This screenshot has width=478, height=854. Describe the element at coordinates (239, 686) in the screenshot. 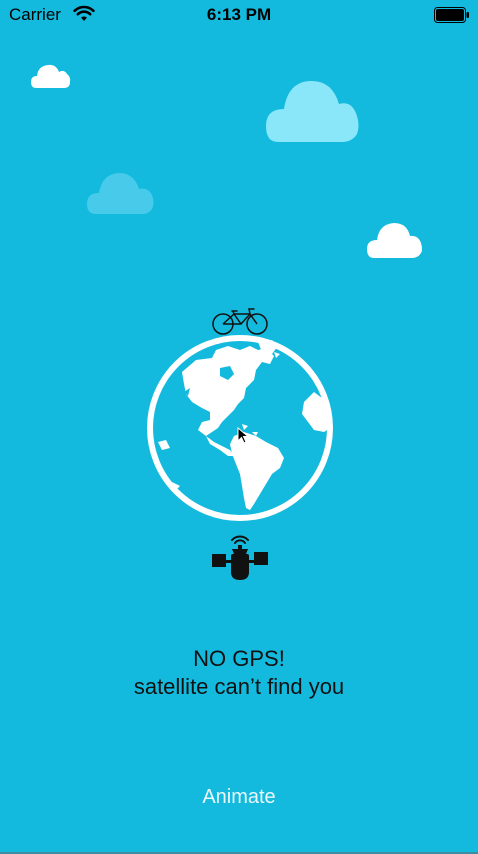

I see `message-subtitle: satellite can’t find you` at that location.